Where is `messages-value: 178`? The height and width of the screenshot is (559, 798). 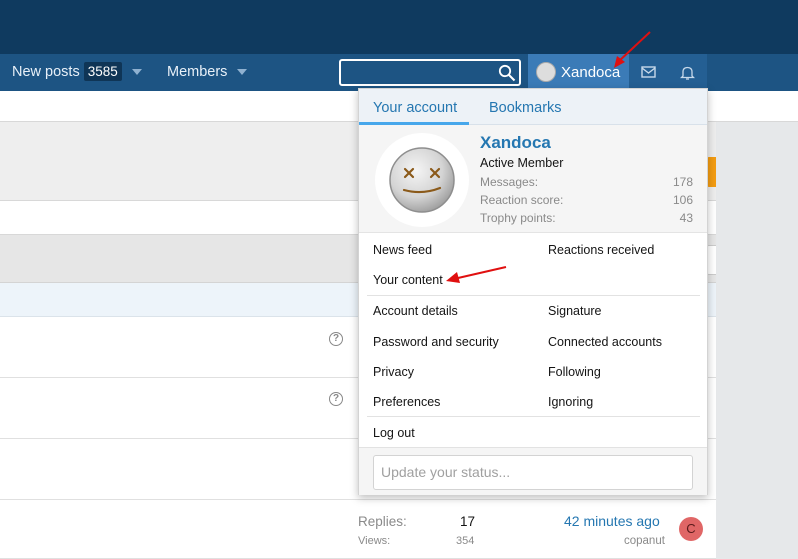 messages-value: 178 is located at coordinates (683, 182).